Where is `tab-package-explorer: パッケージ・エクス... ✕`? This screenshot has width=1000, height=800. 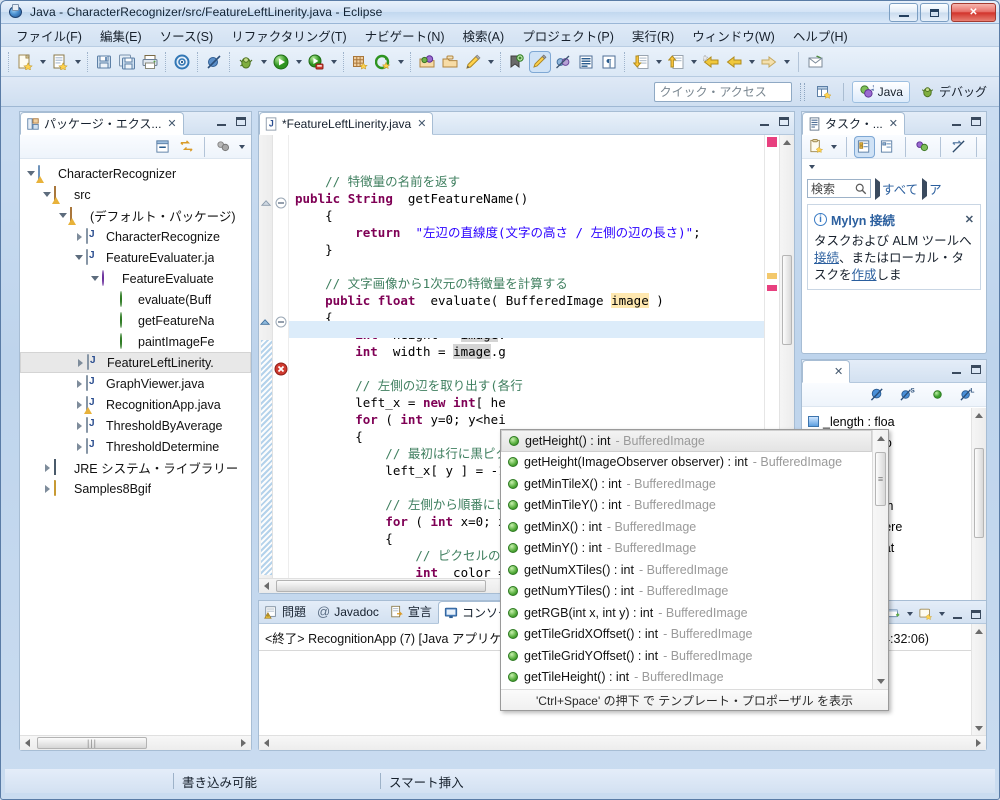 tab-package-explorer: パッケージ・エクス... ✕ is located at coordinates (102, 123).